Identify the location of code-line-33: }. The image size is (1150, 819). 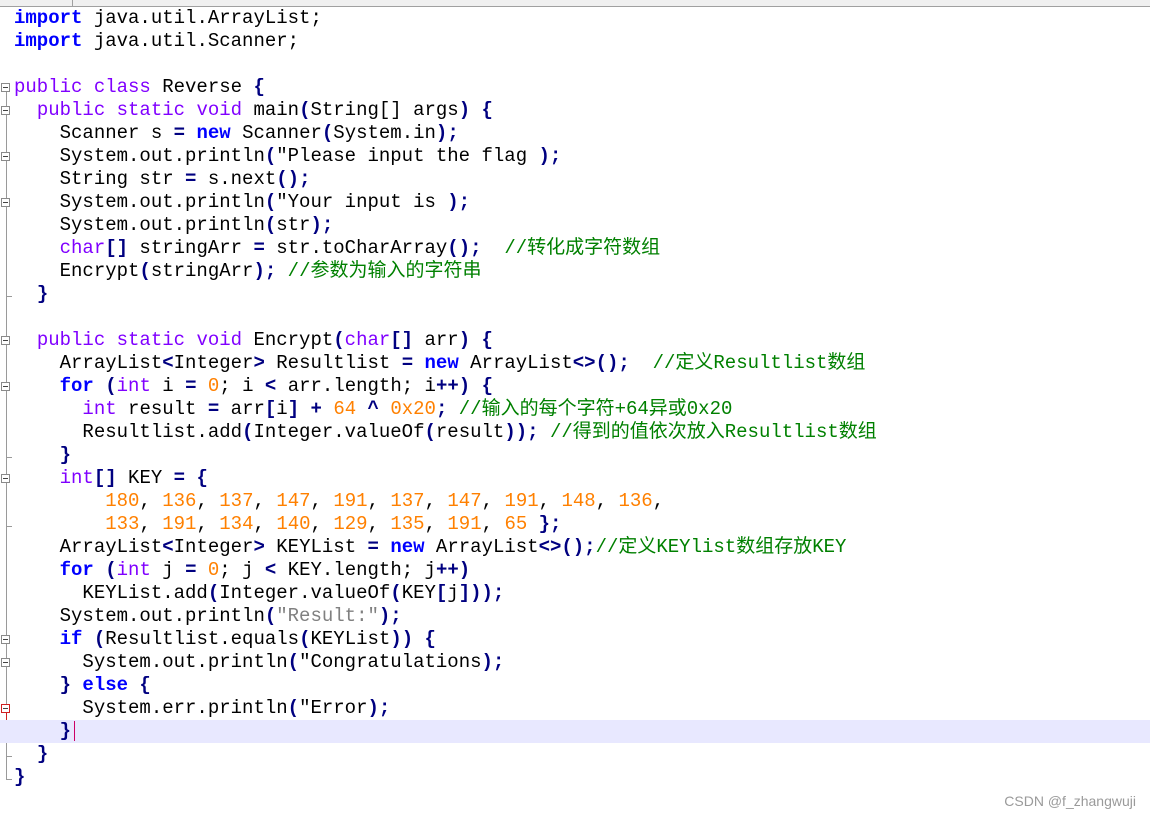
(582, 754).